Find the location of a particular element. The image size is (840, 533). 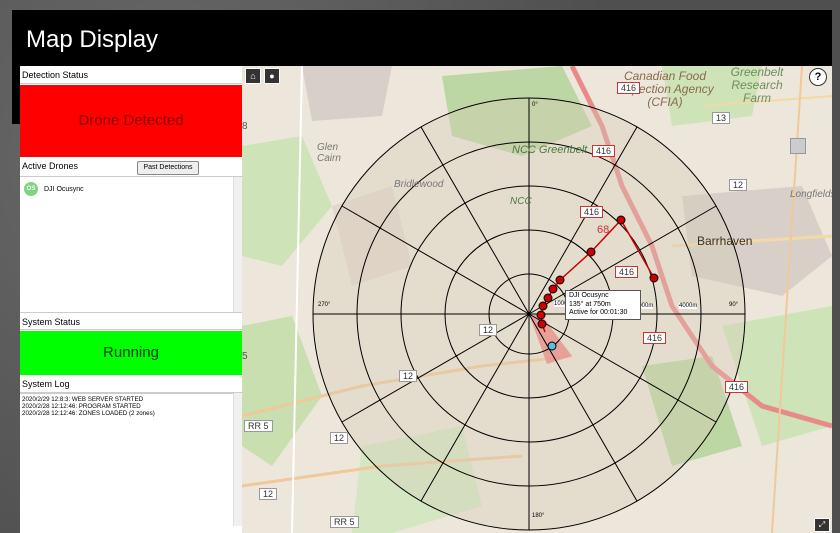

road-label-68: 68 is located at coordinates (603, 230).